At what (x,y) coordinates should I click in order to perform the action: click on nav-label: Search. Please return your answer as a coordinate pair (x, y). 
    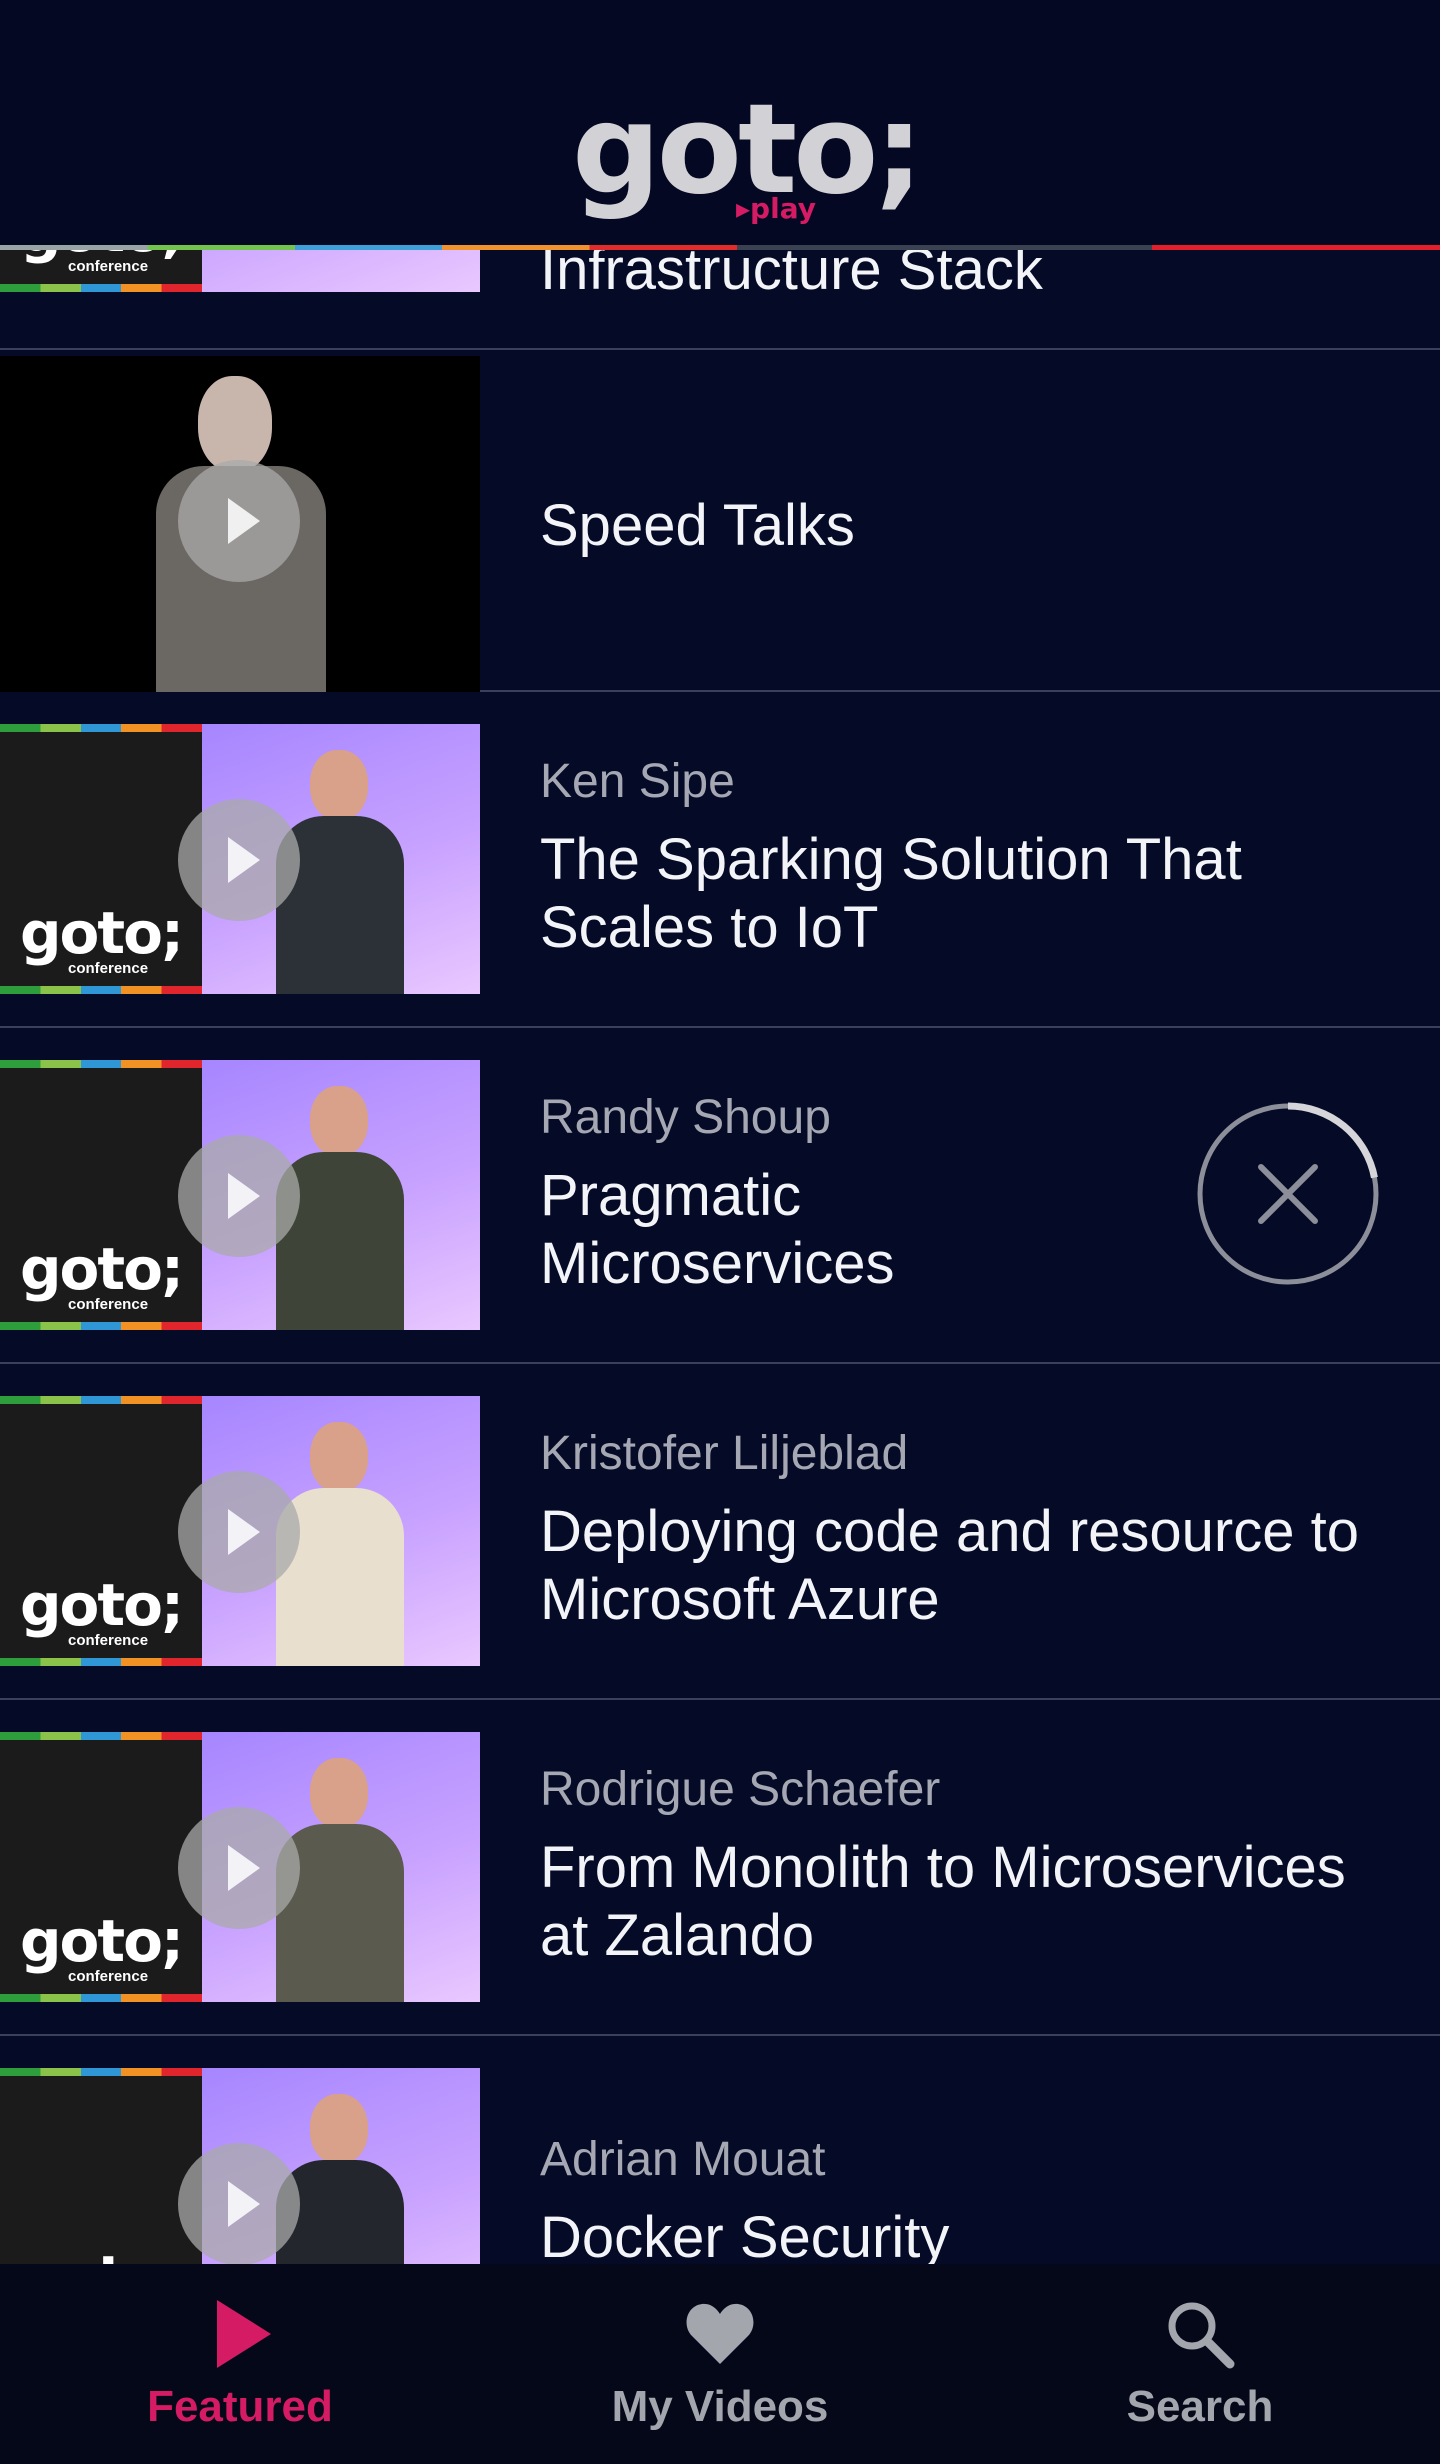
    Looking at the image, I should click on (1200, 2406).